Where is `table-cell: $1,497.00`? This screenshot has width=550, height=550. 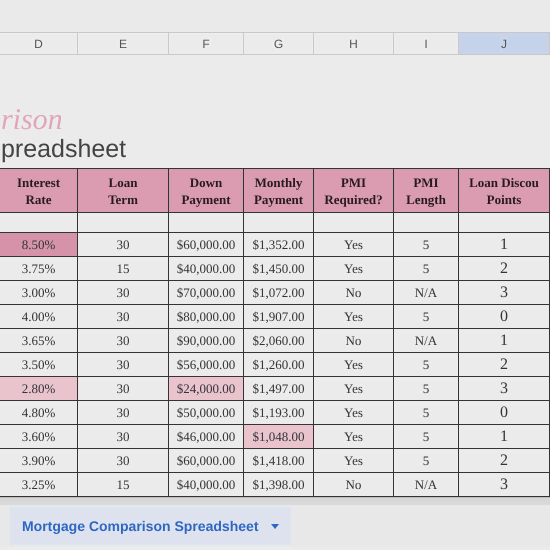
table-cell: $1,497.00 is located at coordinates (279, 388).